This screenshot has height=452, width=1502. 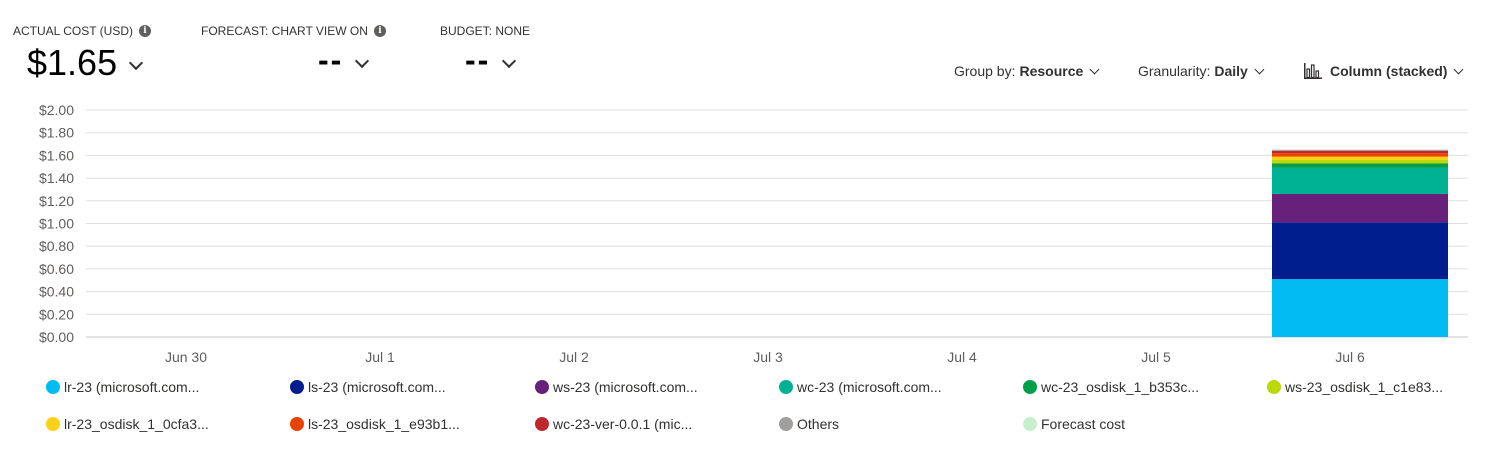 What do you see at coordinates (56, 269) in the screenshot?
I see `y-tick-label: $0.60` at bounding box center [56, 269].